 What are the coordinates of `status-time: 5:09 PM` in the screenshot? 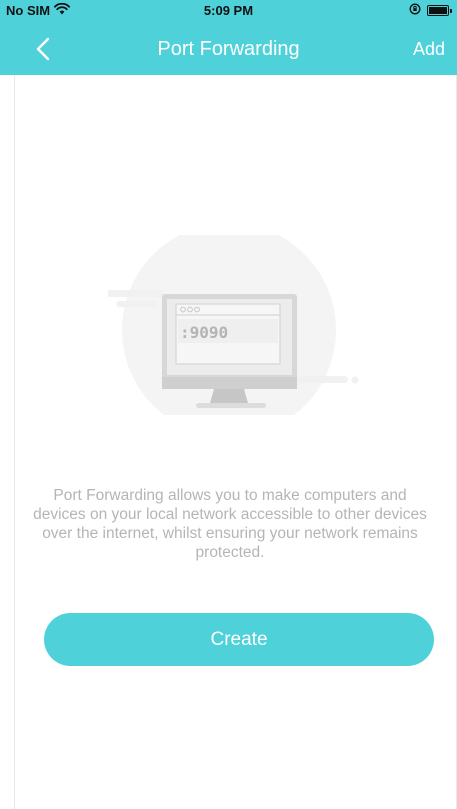 It's located at (228, 10).